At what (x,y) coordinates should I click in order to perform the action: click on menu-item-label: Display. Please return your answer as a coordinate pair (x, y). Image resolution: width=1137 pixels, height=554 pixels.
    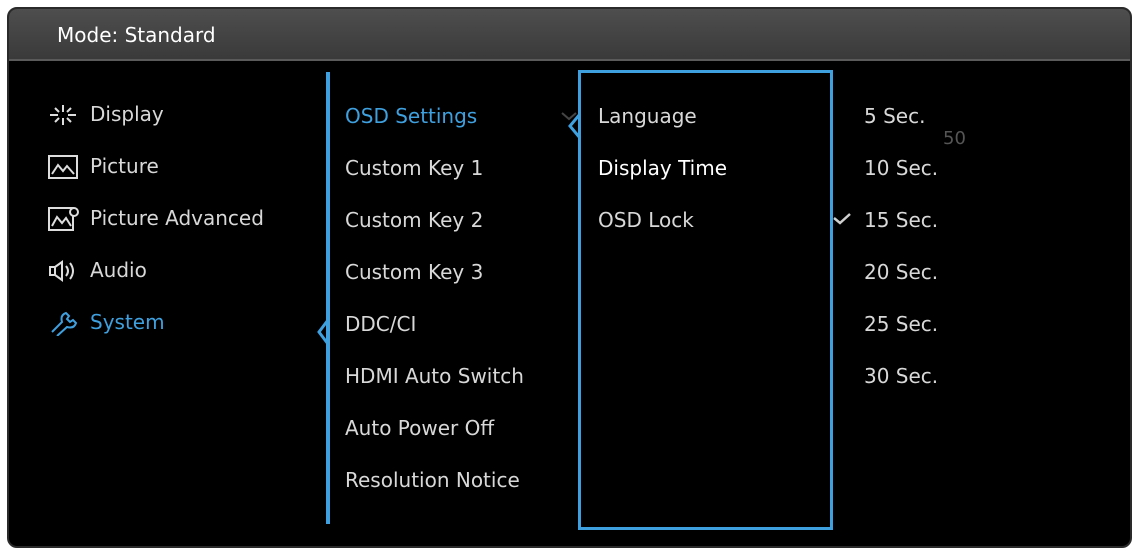
    Looking at the image, I should click on (127, 114).